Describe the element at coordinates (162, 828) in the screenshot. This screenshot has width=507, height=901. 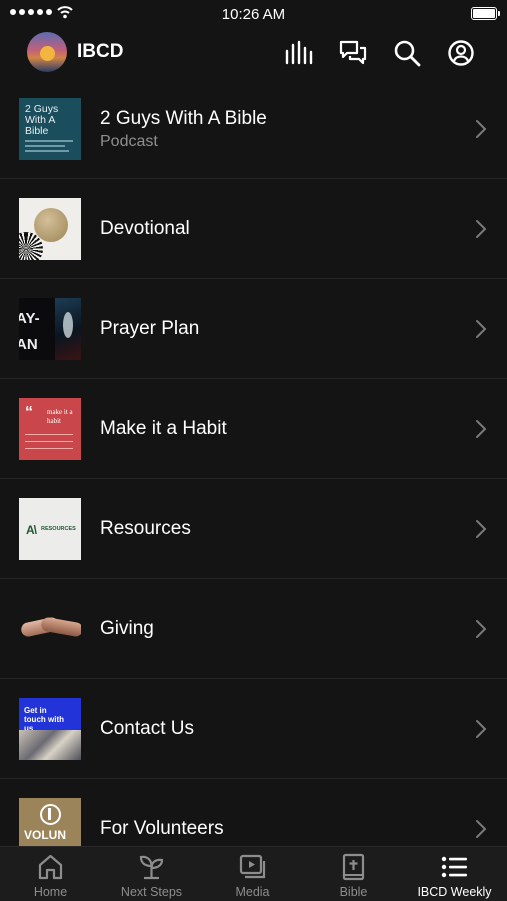
I see `list-item-title: For Volunteers` at that location.